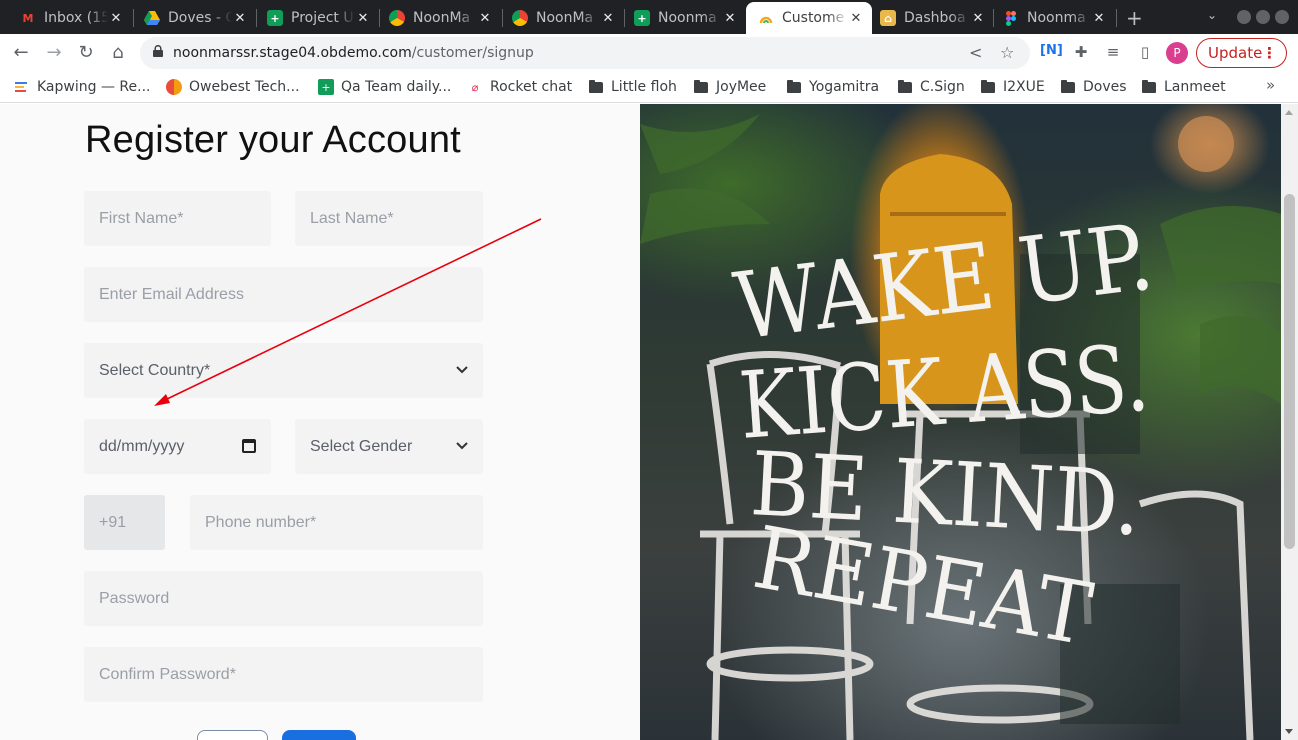 This screenshot has height=740, width=1298. What do you see at coordinates (54, 53) in the screenshot?
I see `forward-button: →` at bounding box center [54, 53].